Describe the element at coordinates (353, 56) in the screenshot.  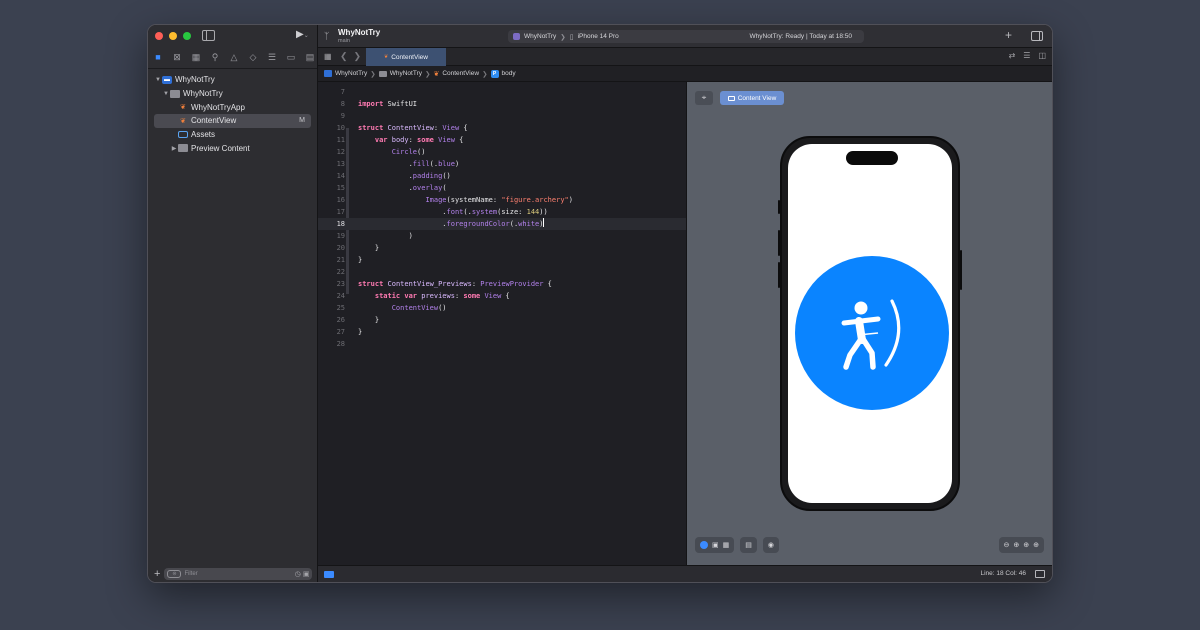
I see `history-nav: ❮❯` at that location.